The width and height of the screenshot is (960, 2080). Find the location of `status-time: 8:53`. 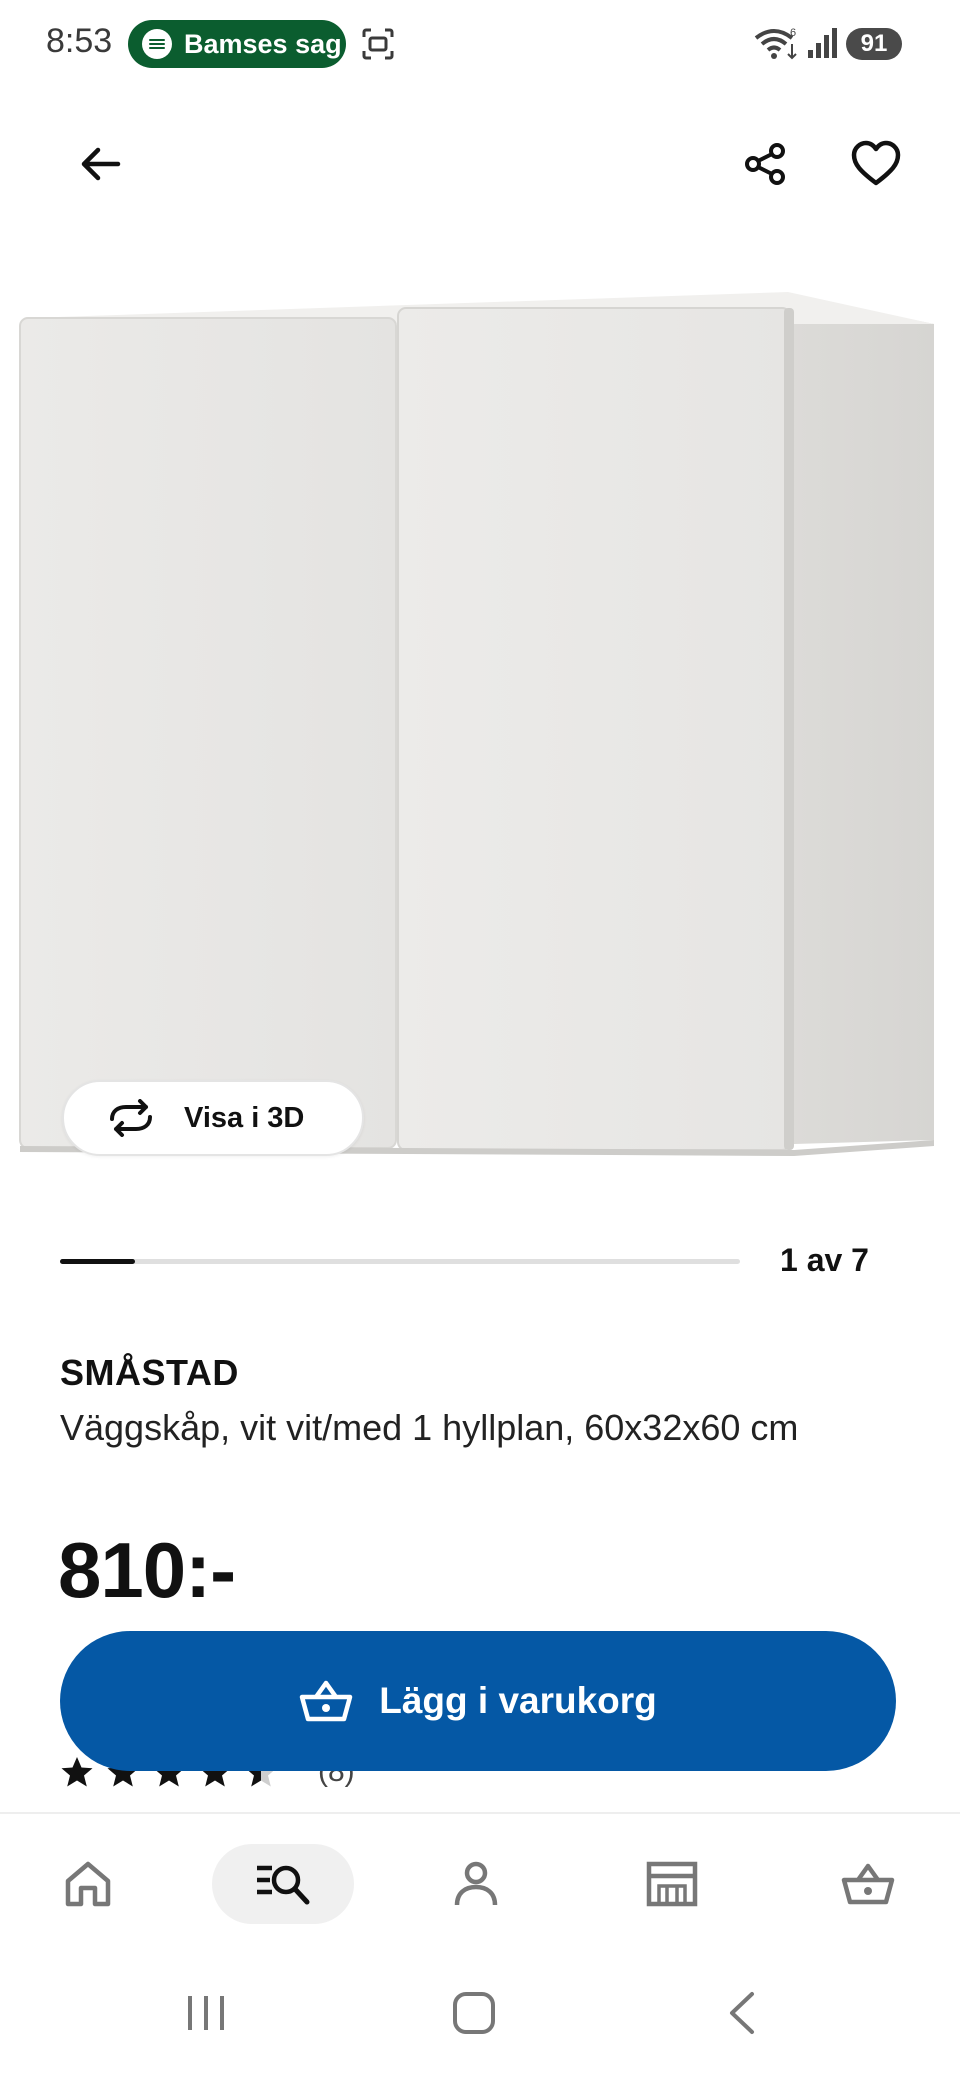

status-time: 8:53 is located at coordinates (79, 41).